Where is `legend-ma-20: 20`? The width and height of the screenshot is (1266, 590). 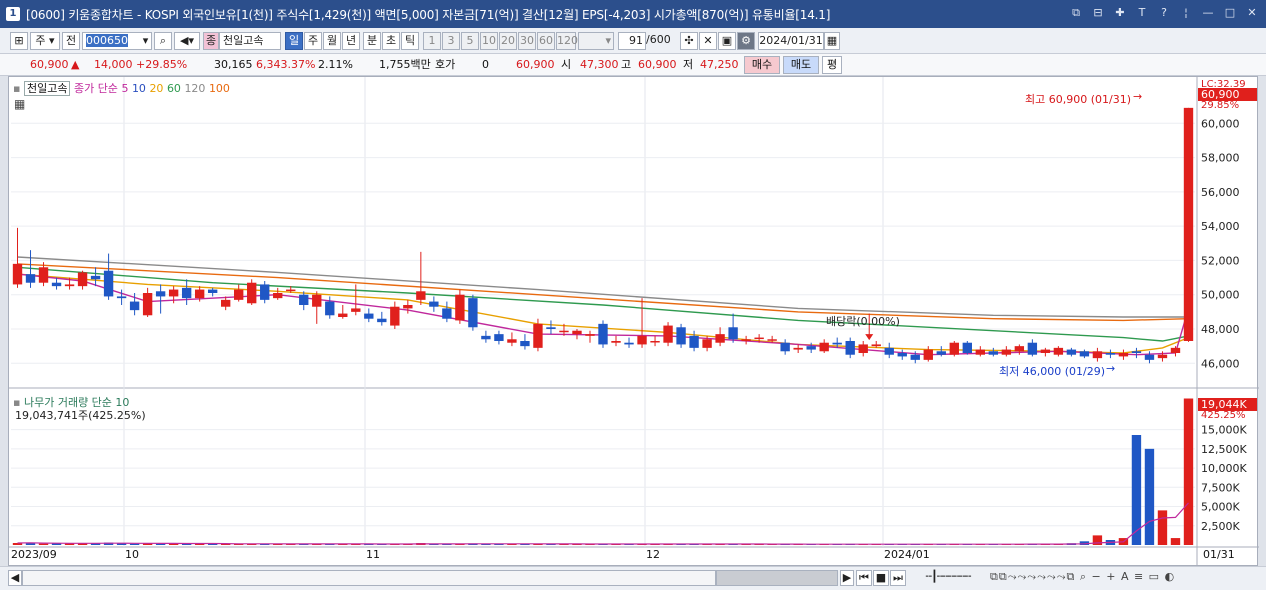
legend-ma-20: 20 is located at coordinates (156, 88).